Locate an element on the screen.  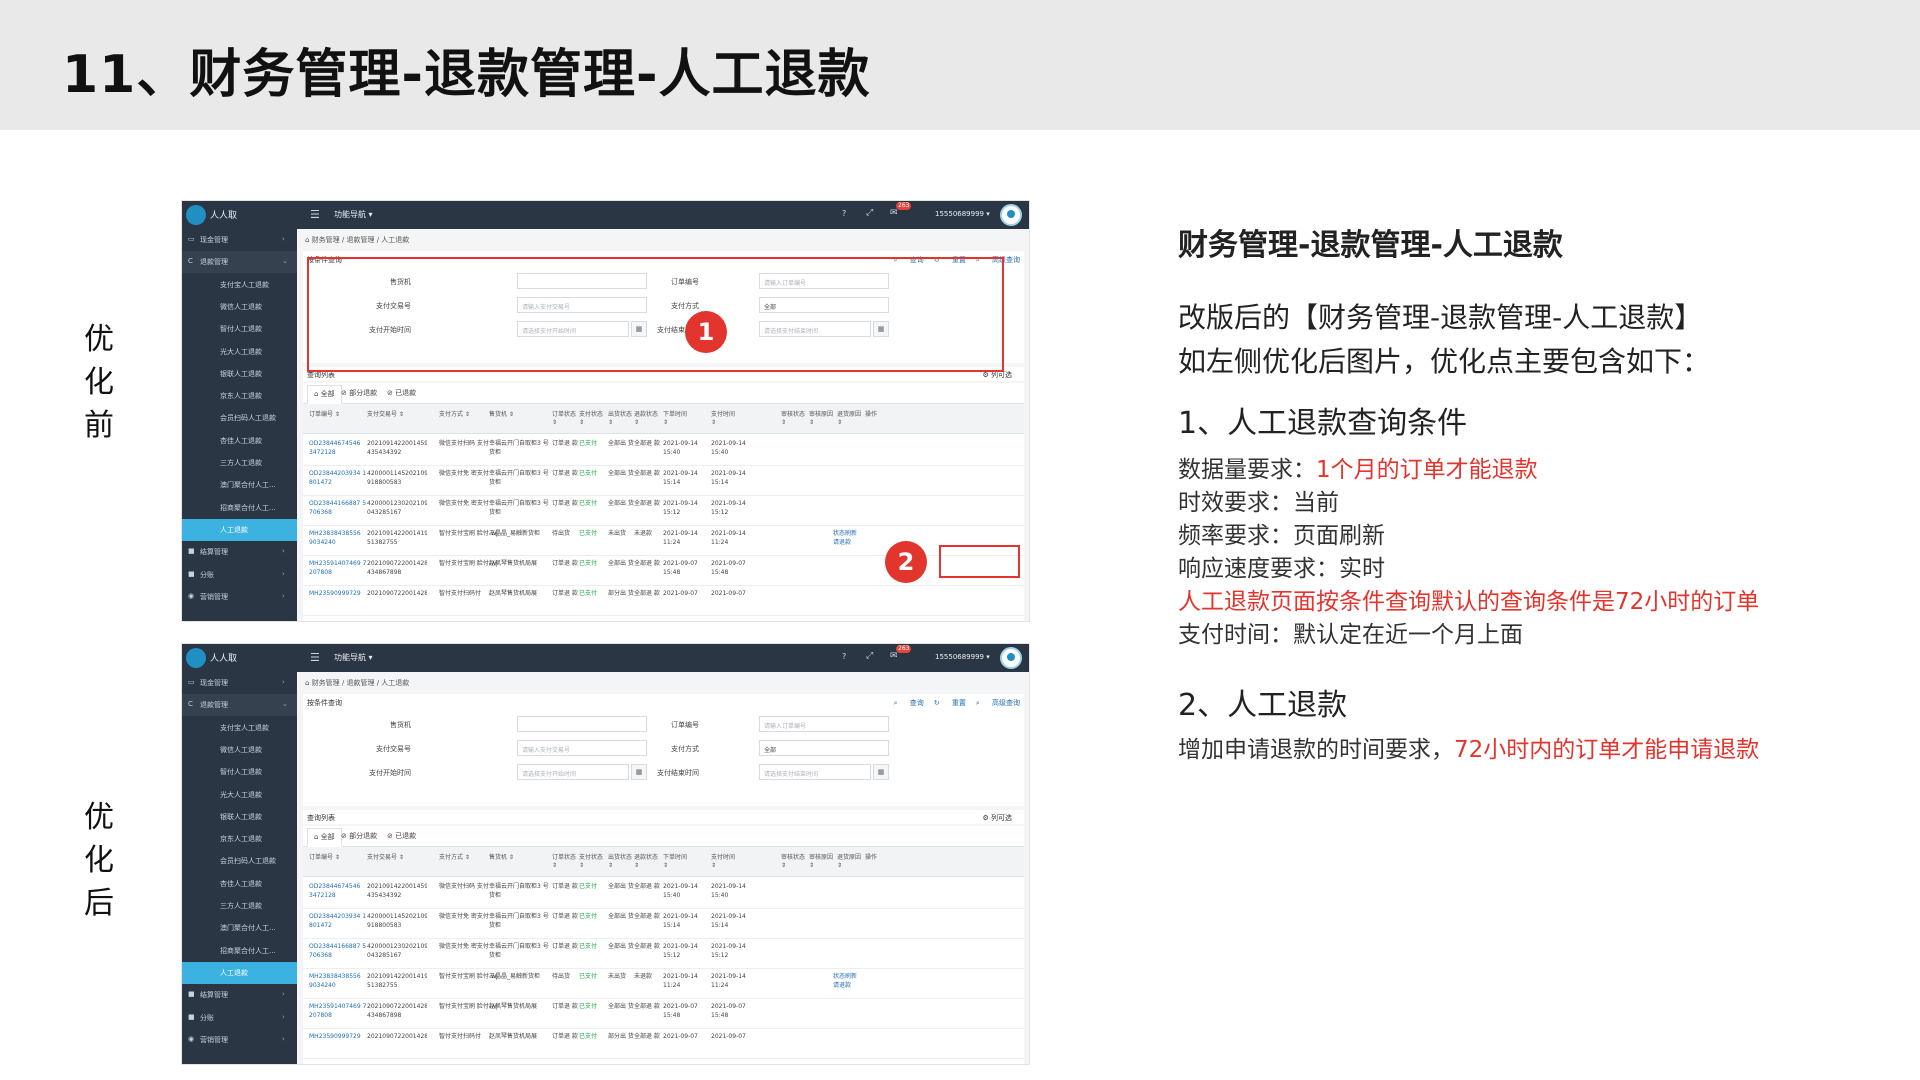
column-header: 出货状态 ⇕ is located at coordinates (621, 419).